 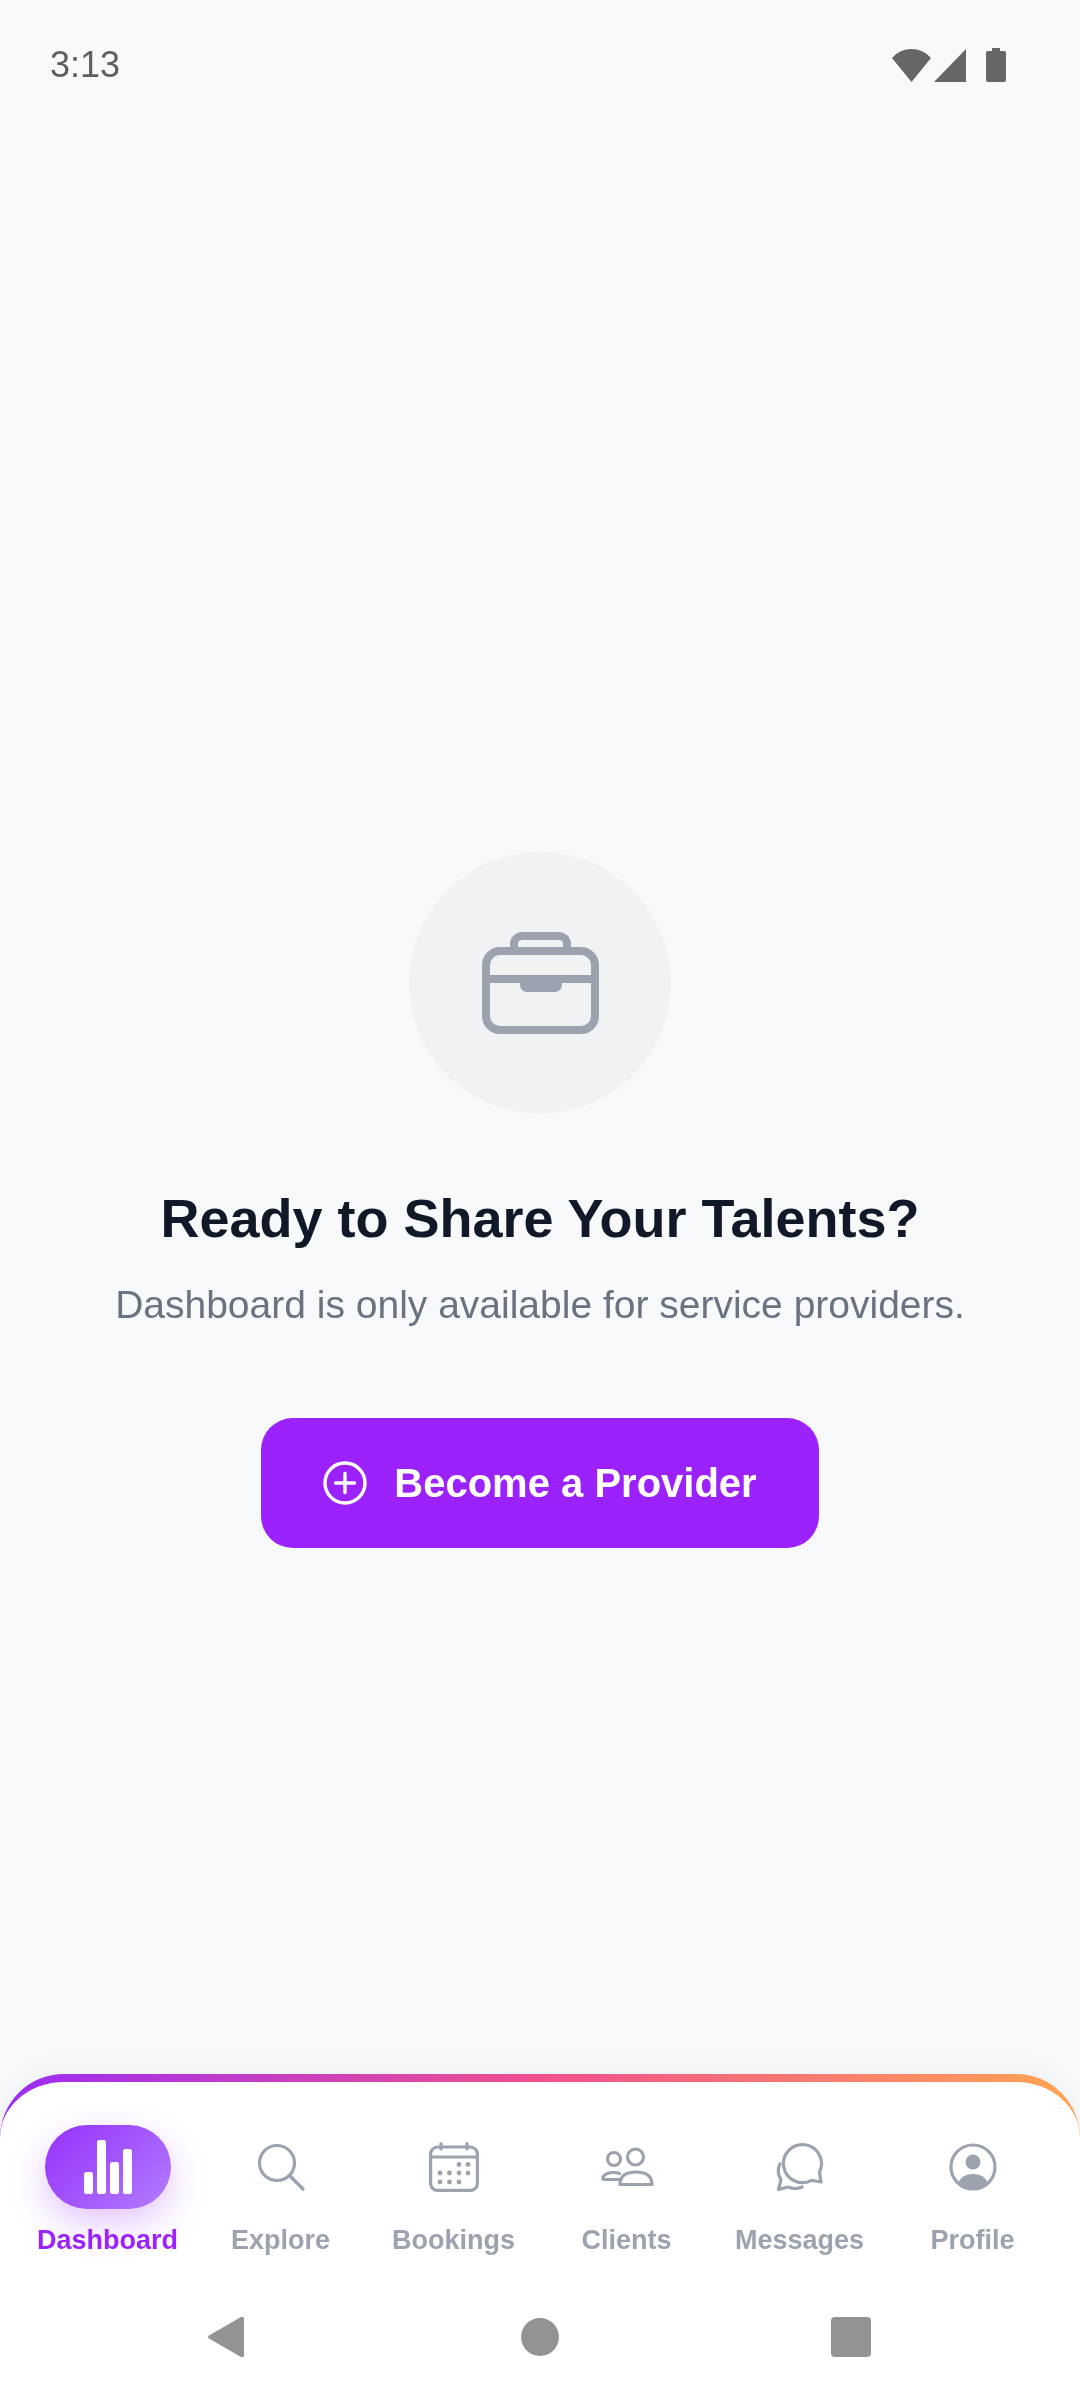 I want to click on nav-tab: Dashboard, so click(x=107, y=2190).